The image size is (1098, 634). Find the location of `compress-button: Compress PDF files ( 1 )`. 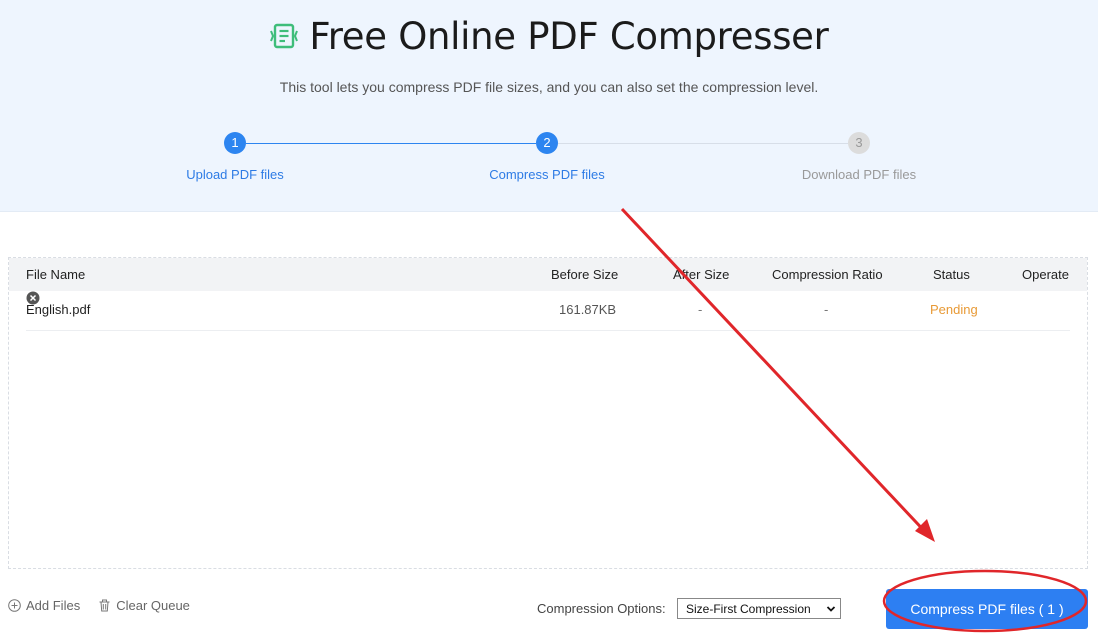

compress-button: Compress PDF files ( 1 ) is located at coordinates (987, 609).